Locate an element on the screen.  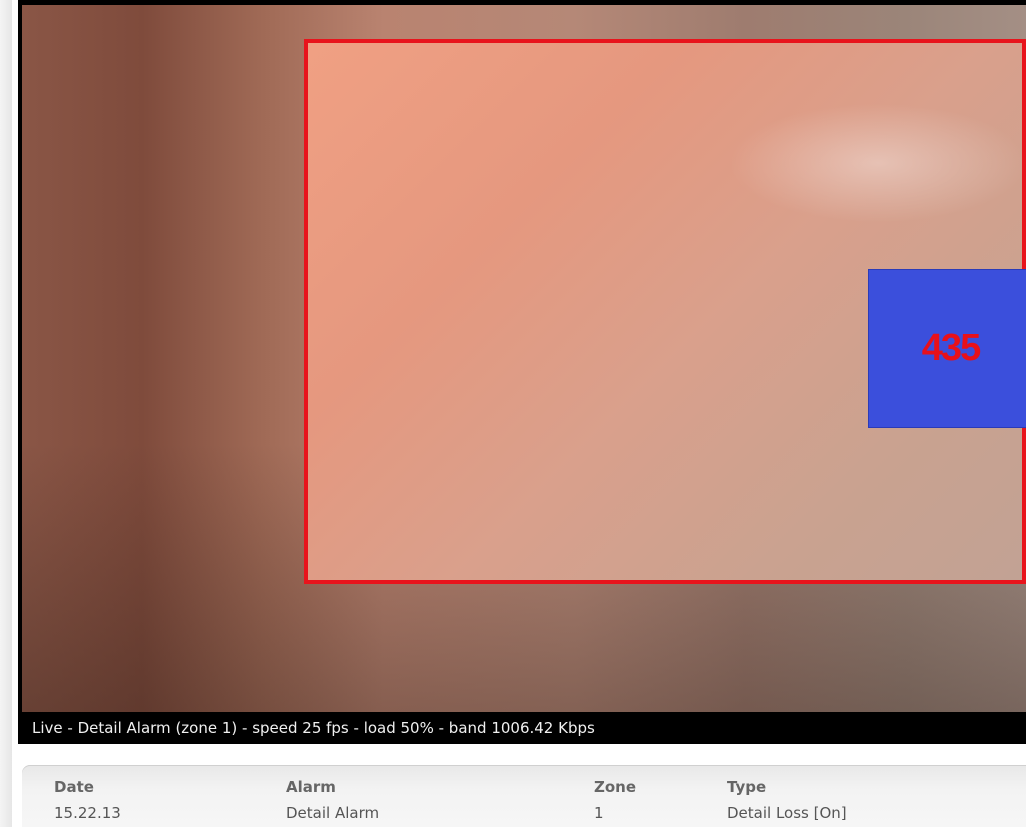
left-panel-edge is located at coordinates (6, 413).